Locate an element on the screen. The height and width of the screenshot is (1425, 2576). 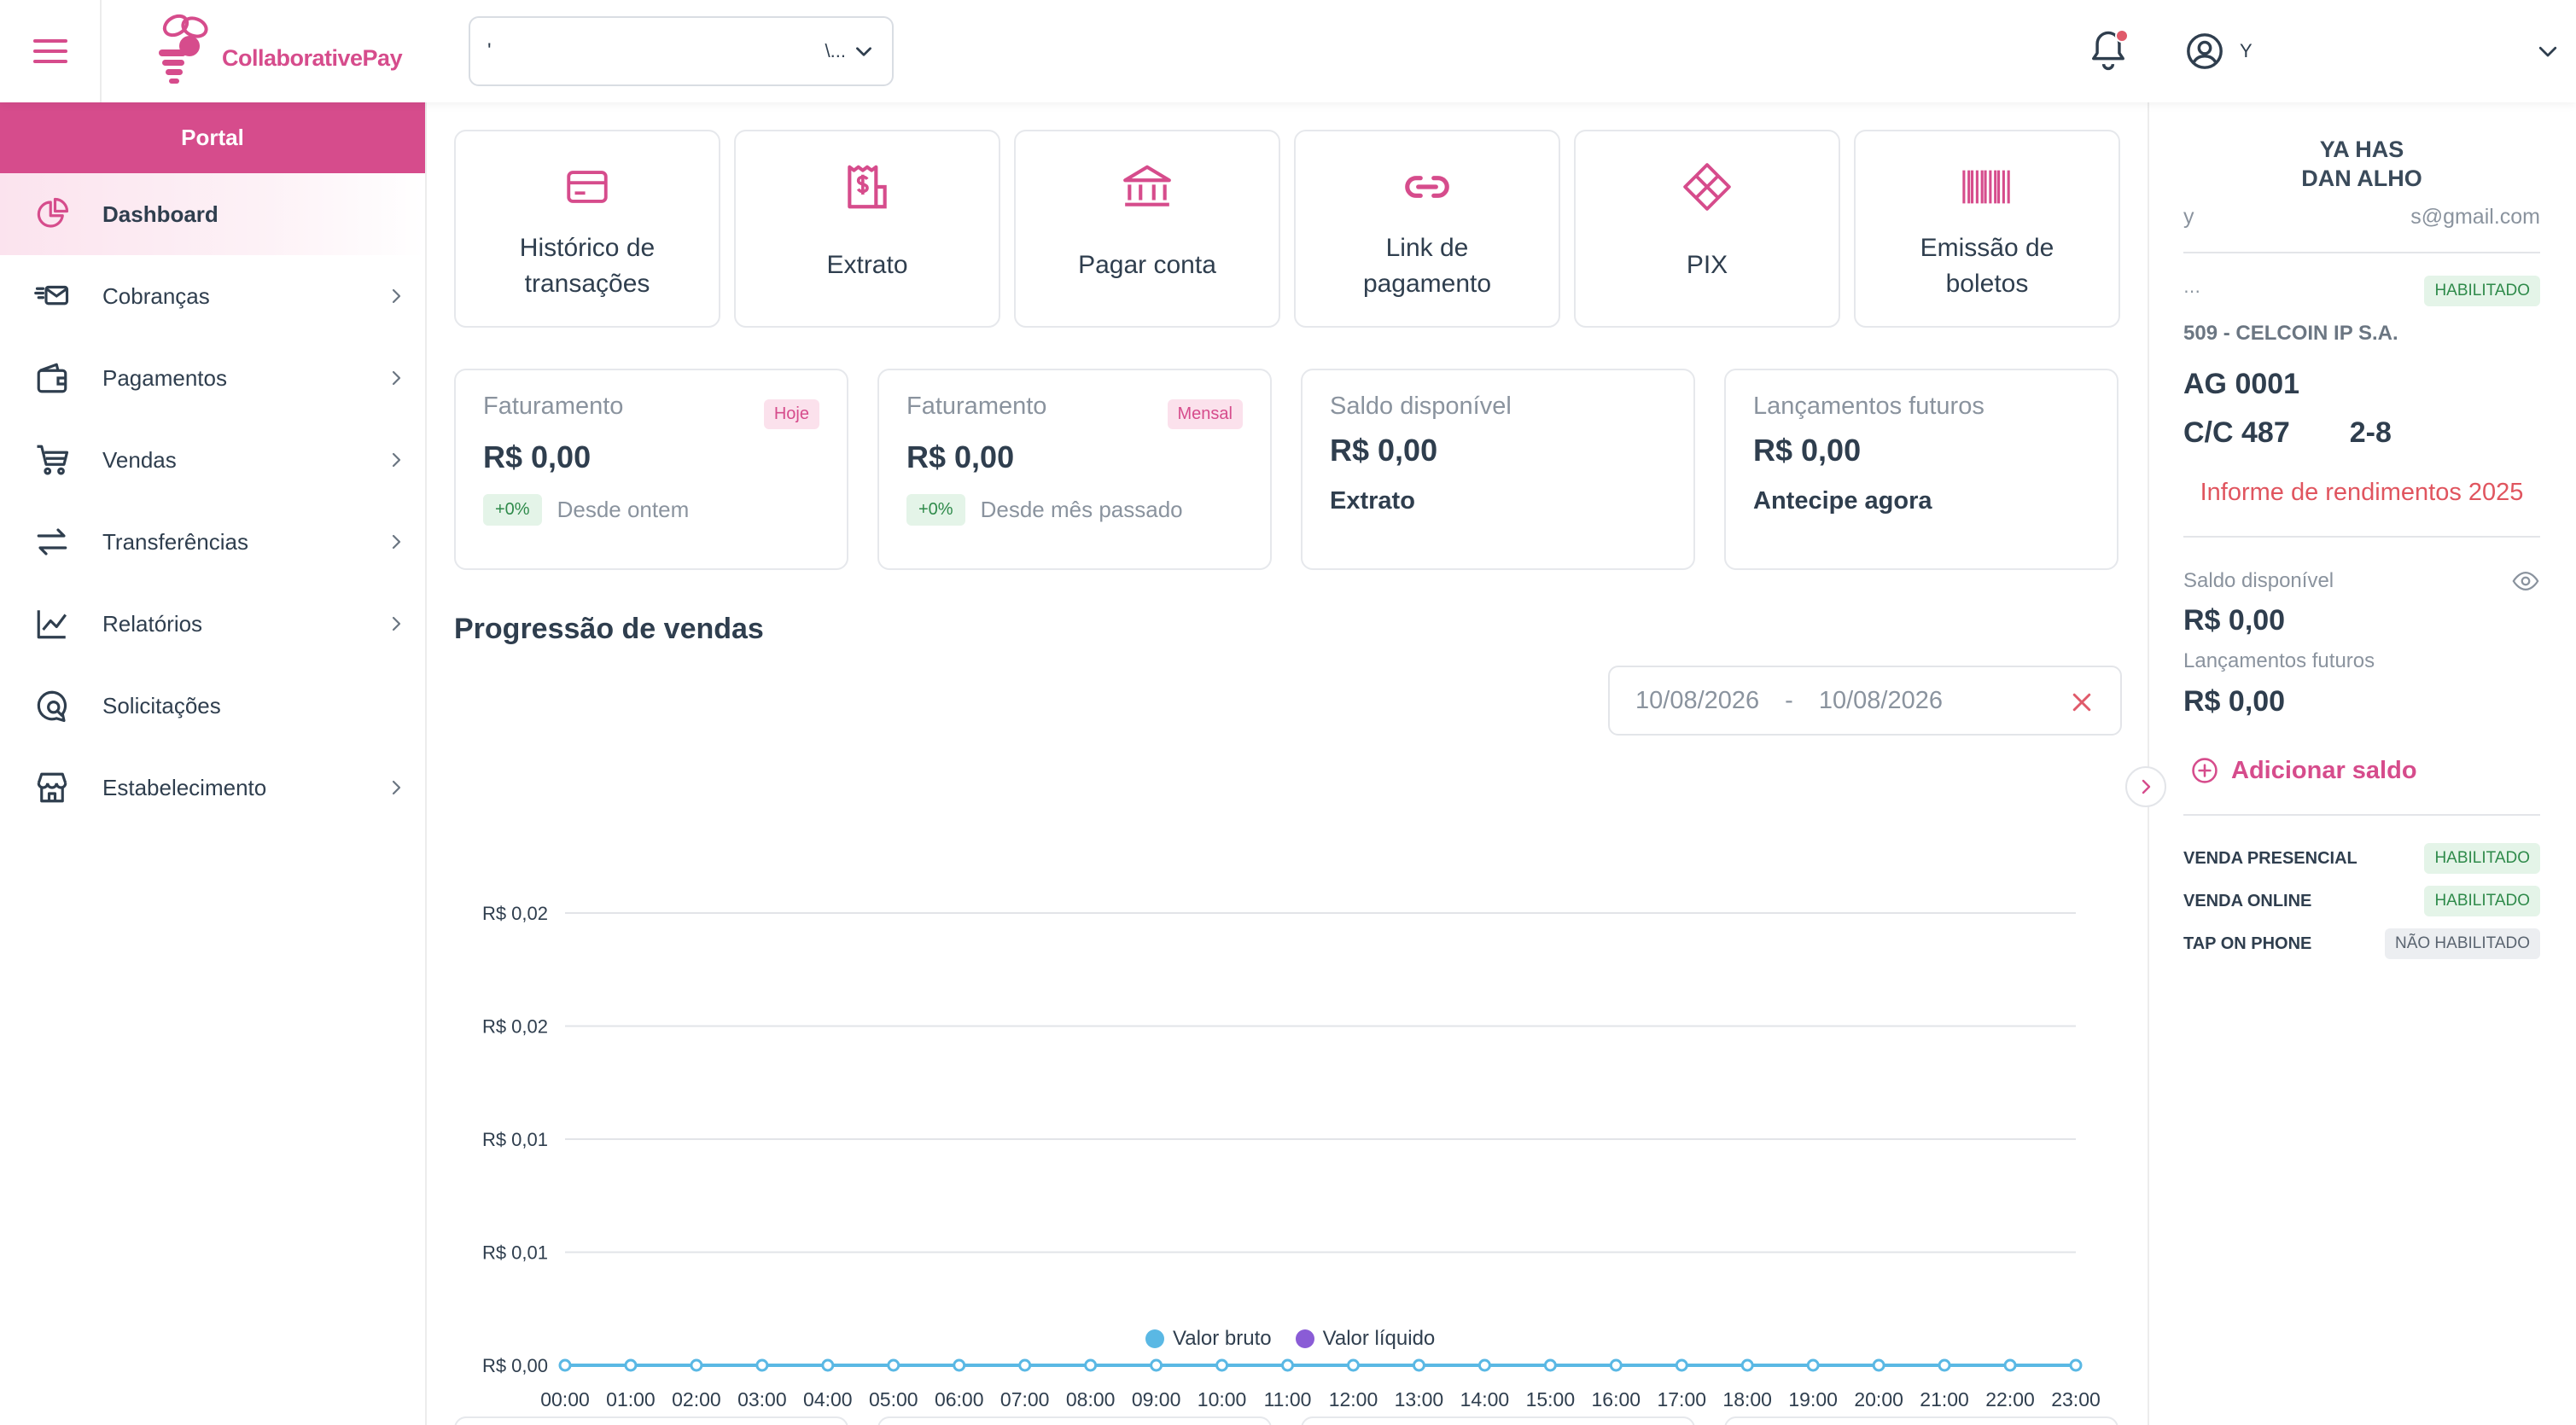
eye-icon is located at coordinates (2525, 582).